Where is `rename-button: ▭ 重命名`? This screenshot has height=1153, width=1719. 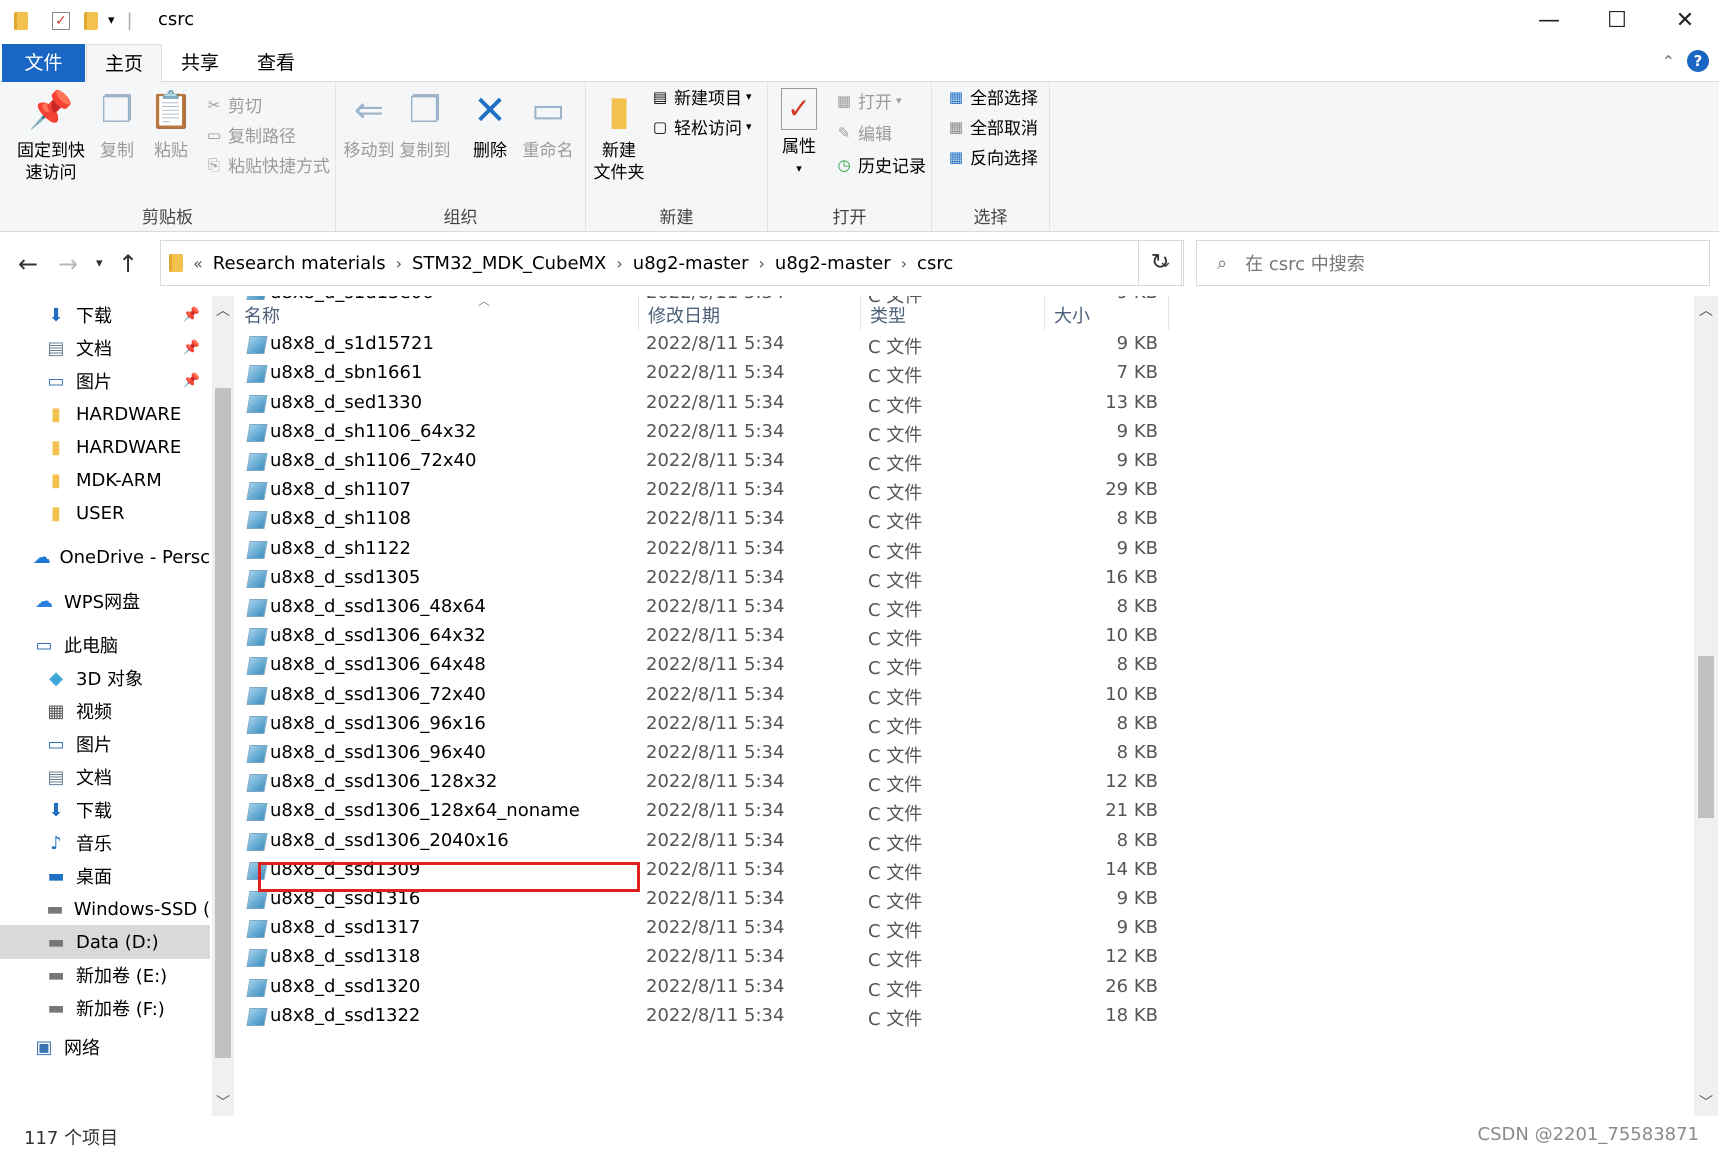 rename-button: ▭ 重命名 is located at coordinates (548, 125).